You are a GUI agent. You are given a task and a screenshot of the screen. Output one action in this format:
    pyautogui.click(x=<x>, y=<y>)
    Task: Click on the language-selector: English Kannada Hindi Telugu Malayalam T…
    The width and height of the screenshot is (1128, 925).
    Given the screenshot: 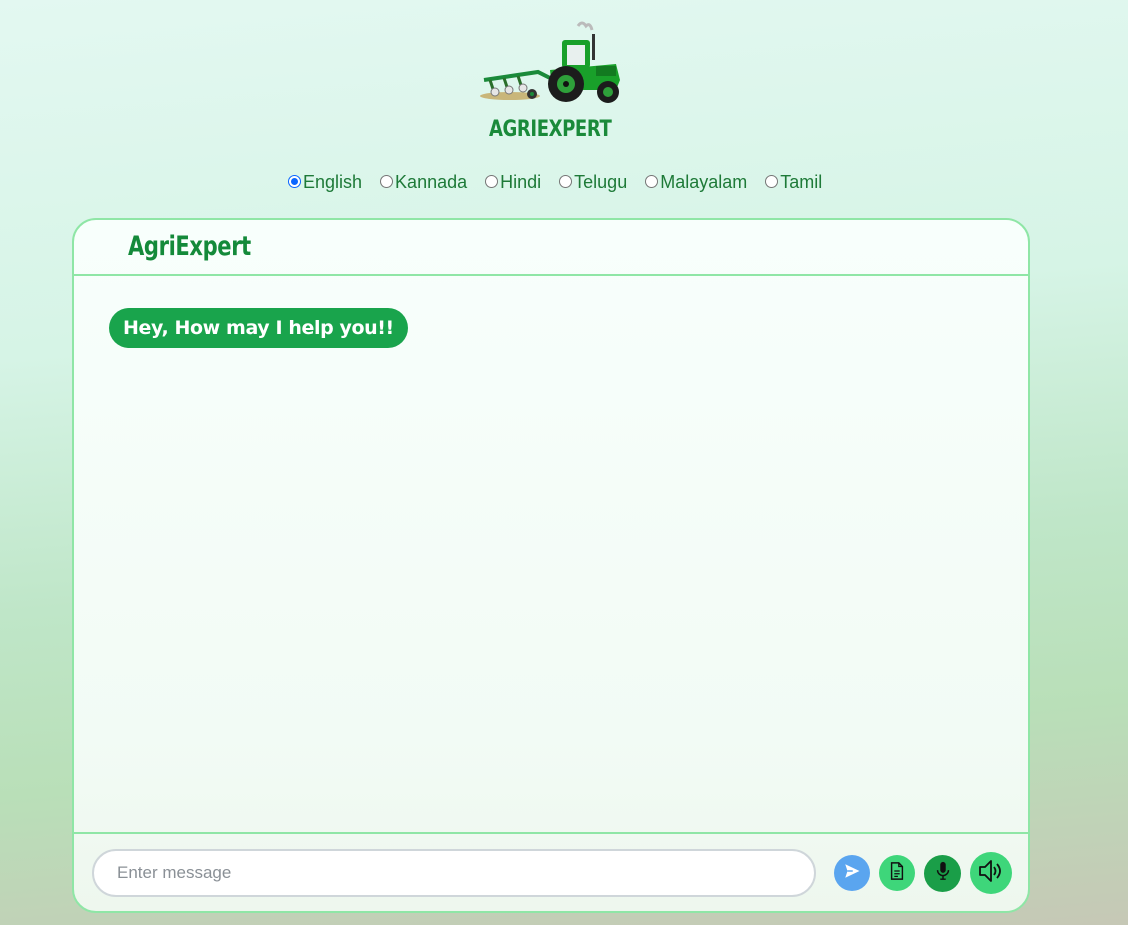 What is the action you would take?
    pyautogui.click(x=555, y=182)
    